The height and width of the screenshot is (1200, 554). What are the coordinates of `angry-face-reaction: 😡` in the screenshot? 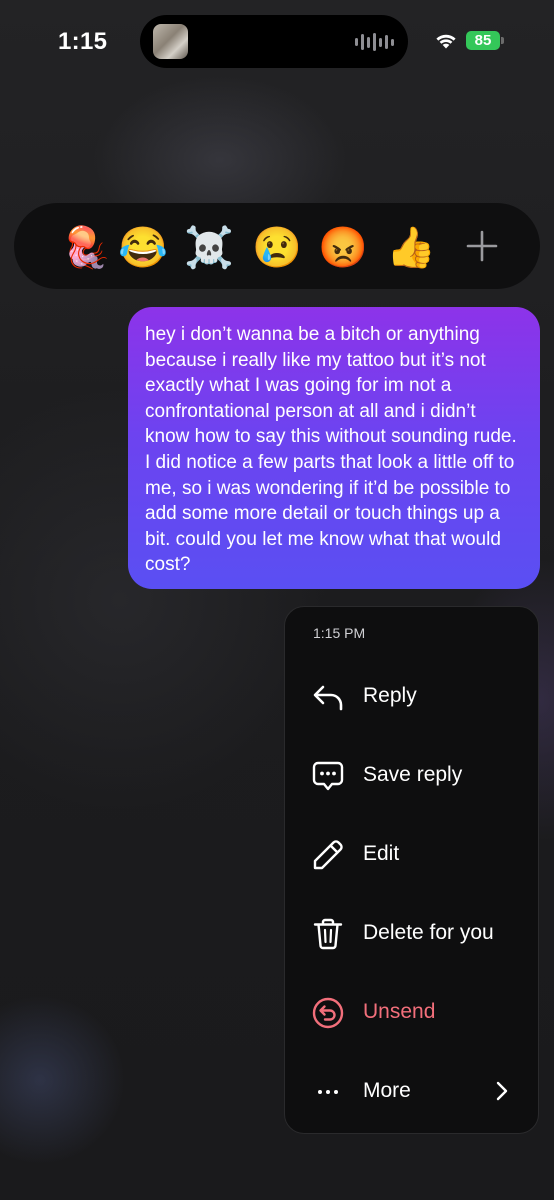 It's located at (343, 248).